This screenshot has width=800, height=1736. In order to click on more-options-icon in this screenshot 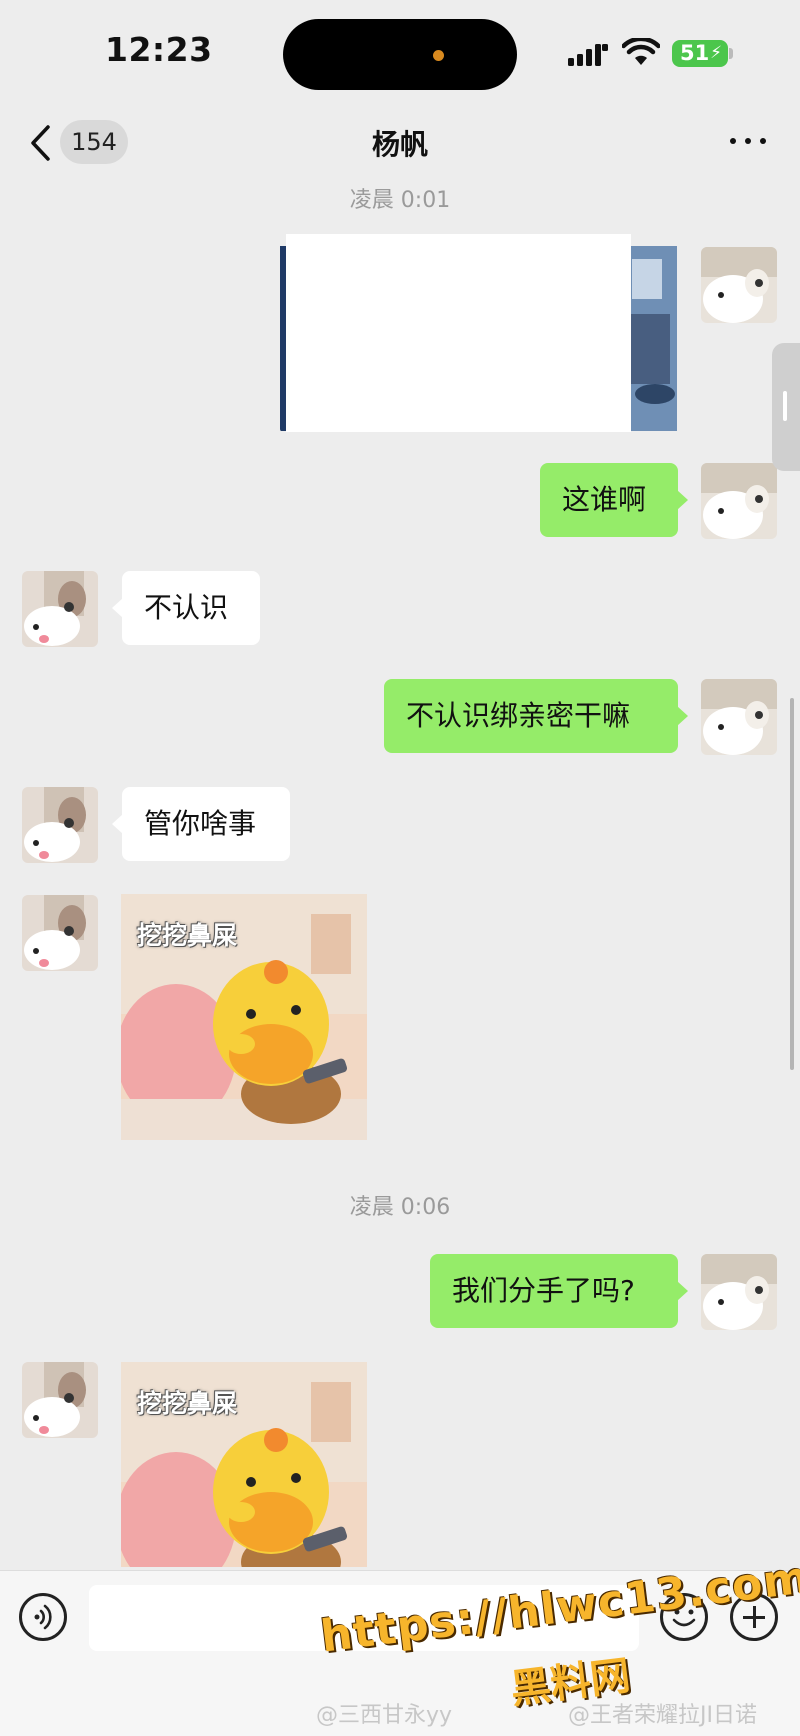, I will do `click(748, 140)`.